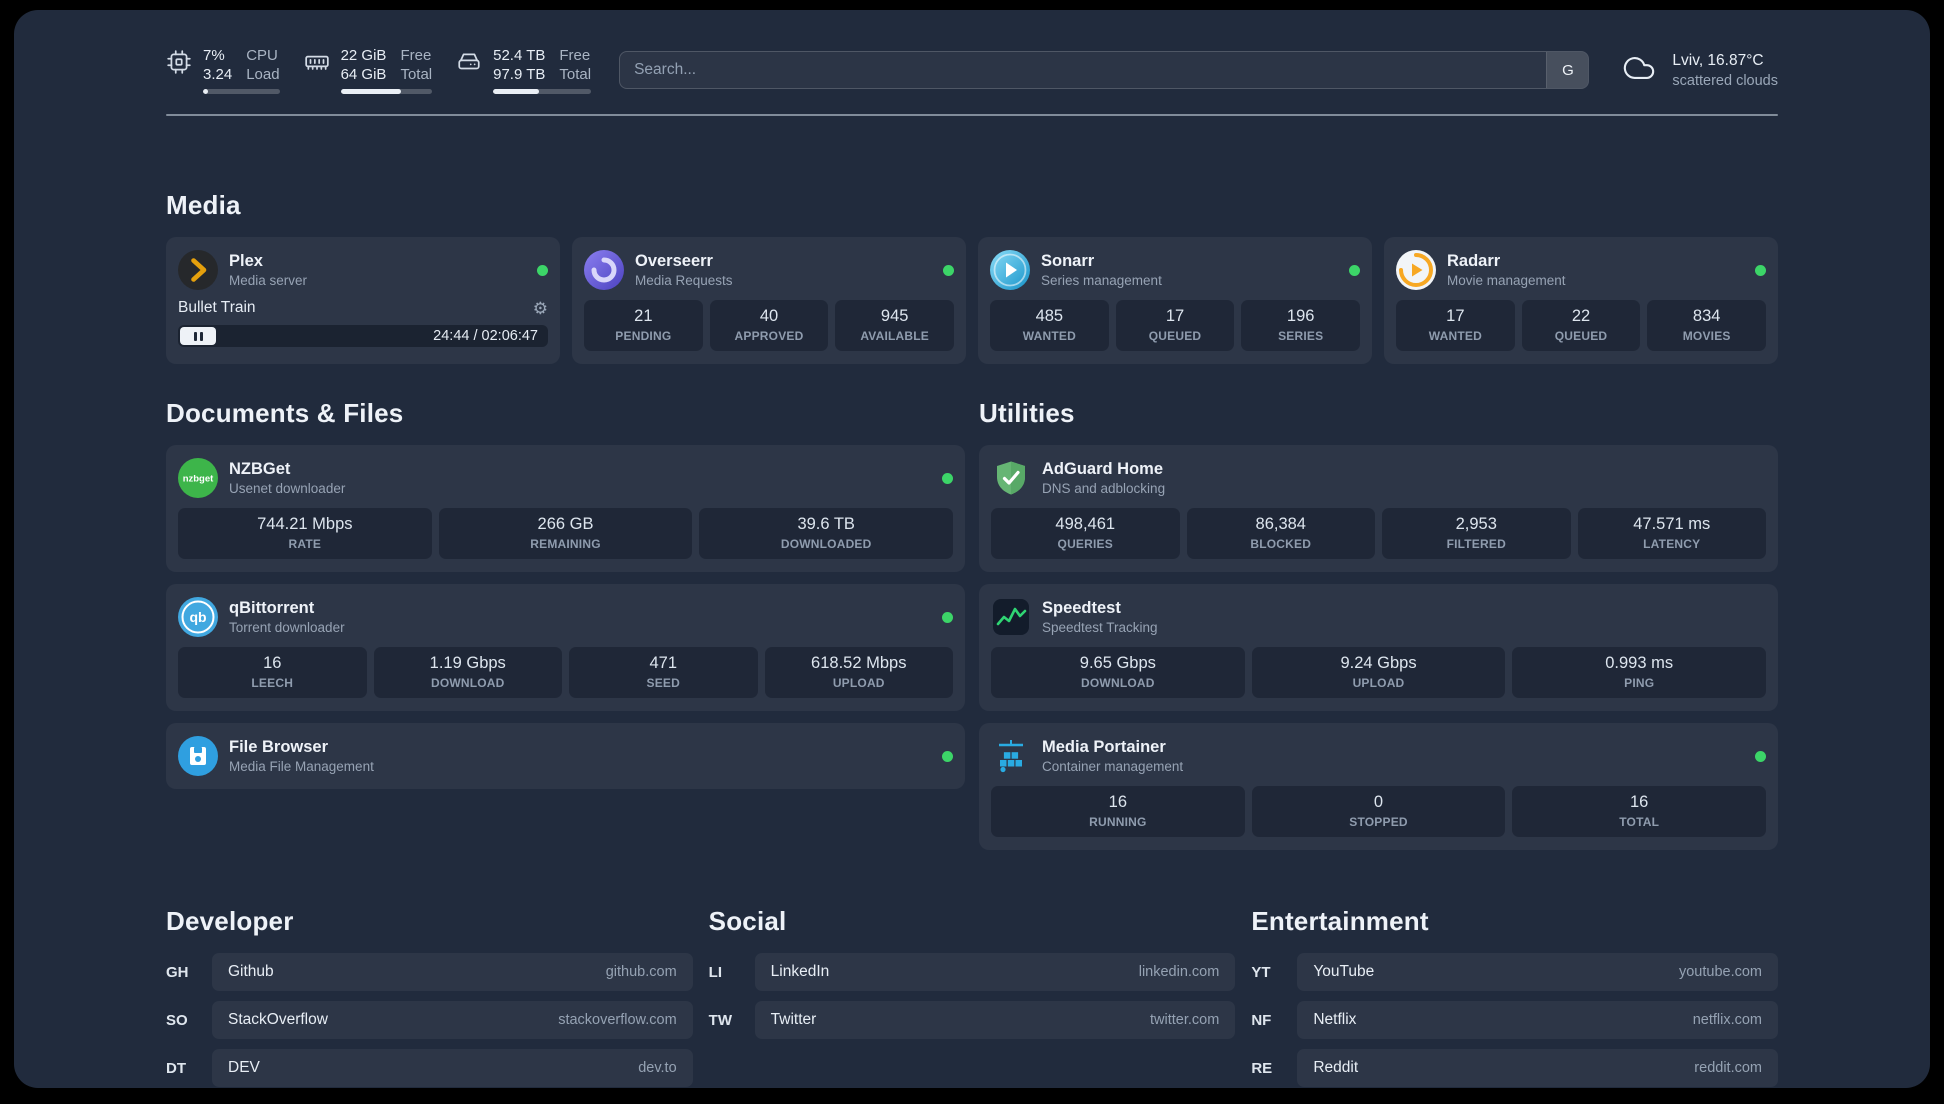 This screenshot has width=1944, height=1104. What do you see at coordinates (467, 673) in the screenshot?
I see `stat-tile: 1.19 Gbps DOWNLOAD` at bounding box center [467, 673].